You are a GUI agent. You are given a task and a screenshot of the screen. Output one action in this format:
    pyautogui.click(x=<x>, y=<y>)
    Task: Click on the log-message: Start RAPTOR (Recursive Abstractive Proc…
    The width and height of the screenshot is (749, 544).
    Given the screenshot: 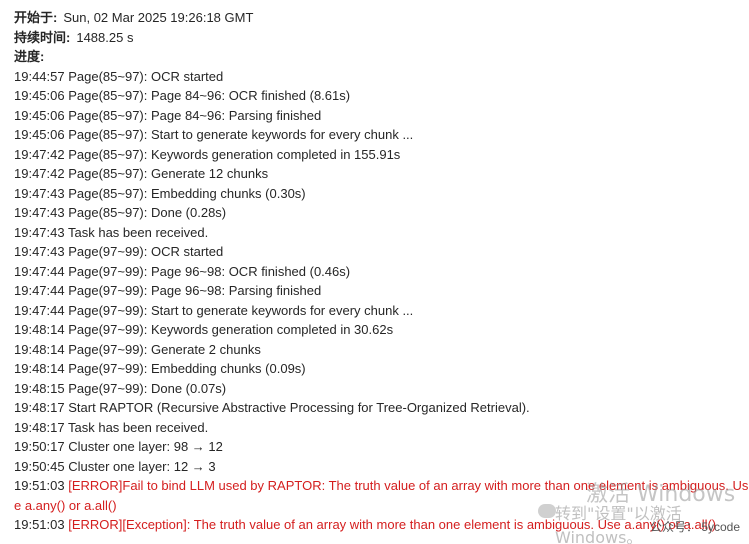 What is the action you would take?
    pyautogui.click(x=299, y=407)
    